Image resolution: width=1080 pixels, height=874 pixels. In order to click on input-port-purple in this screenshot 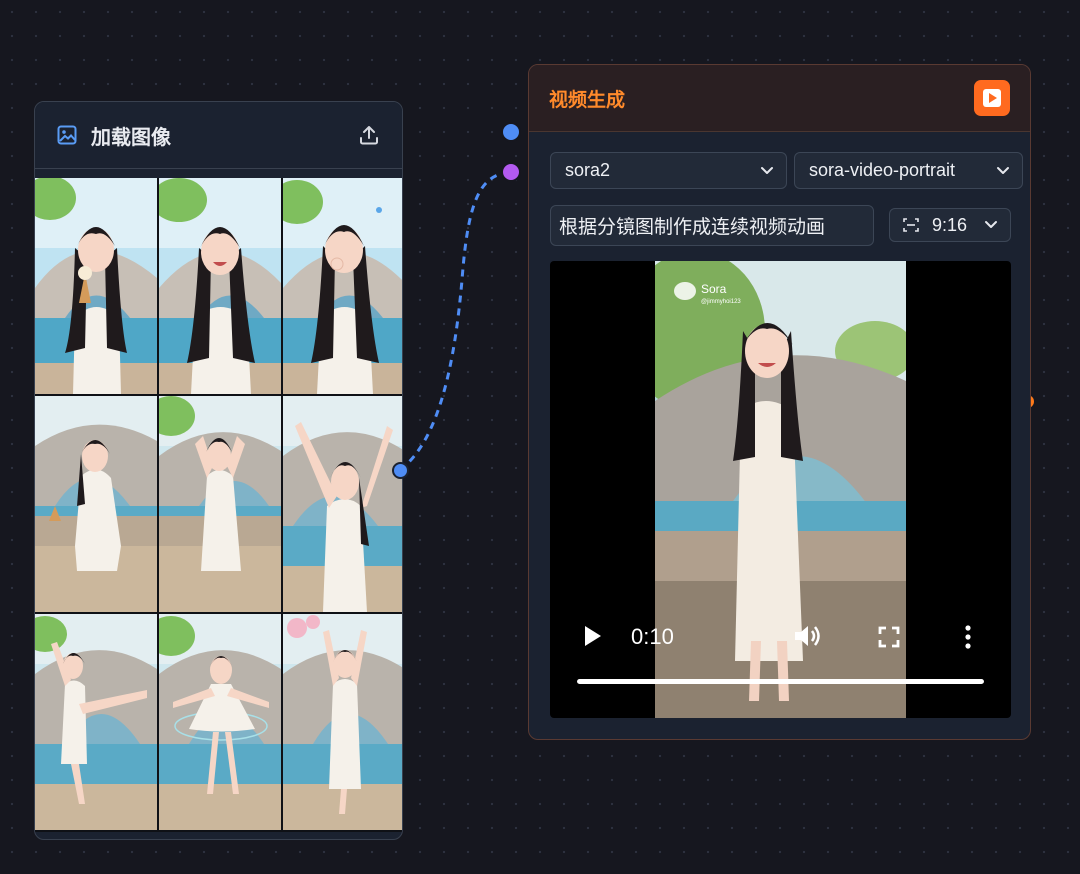, I will do `click(511, 172)`.